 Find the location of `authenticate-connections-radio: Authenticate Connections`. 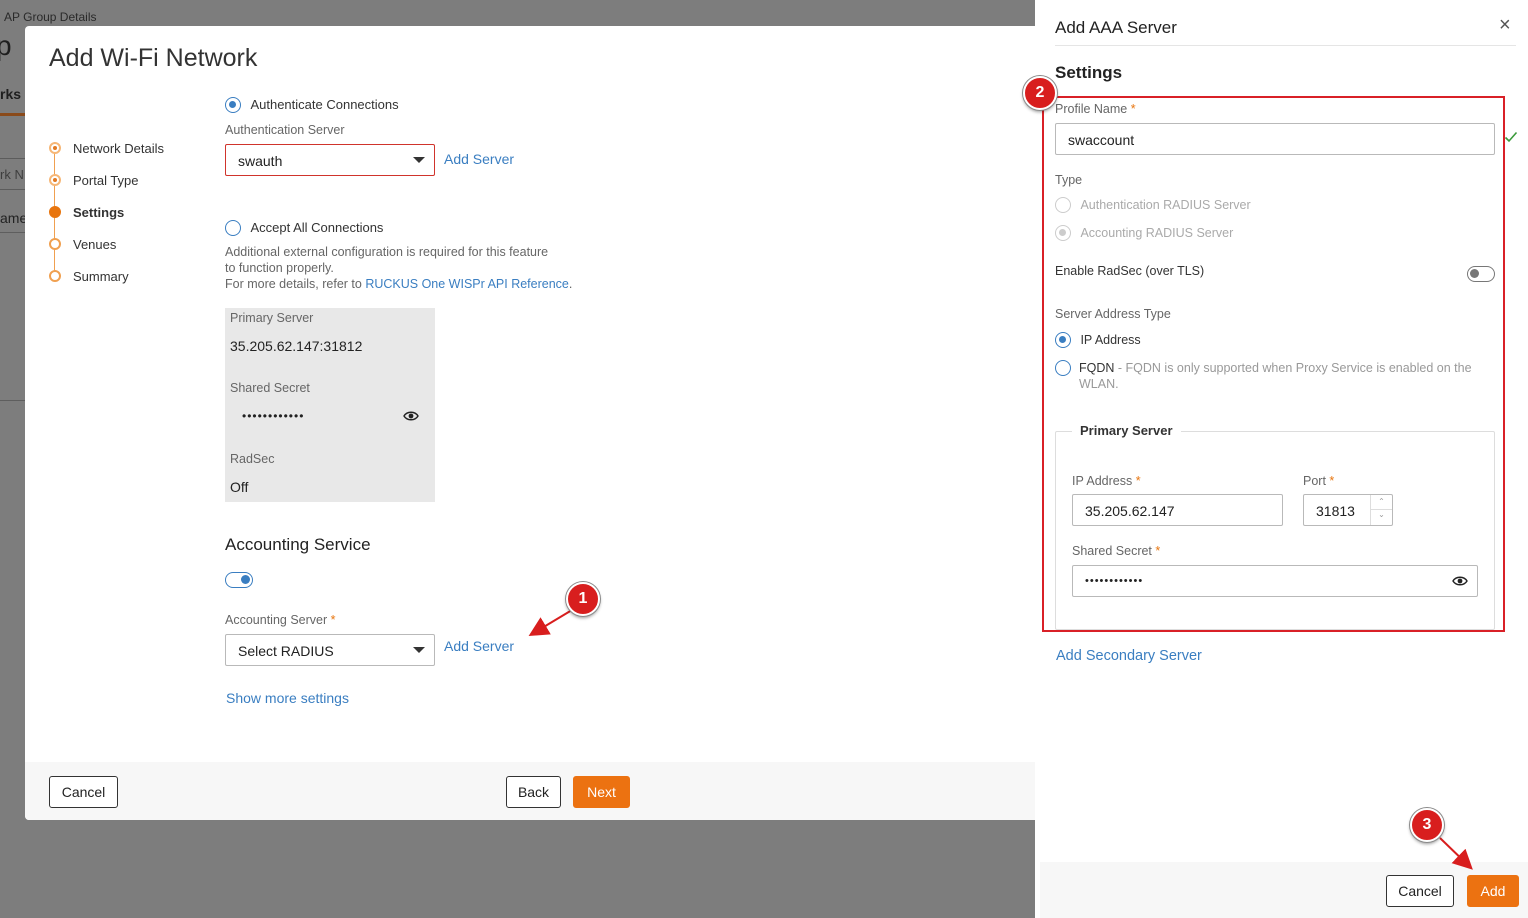

authenticate-connections-radio: Authenticate Connections is located at coordinates (312, 105).